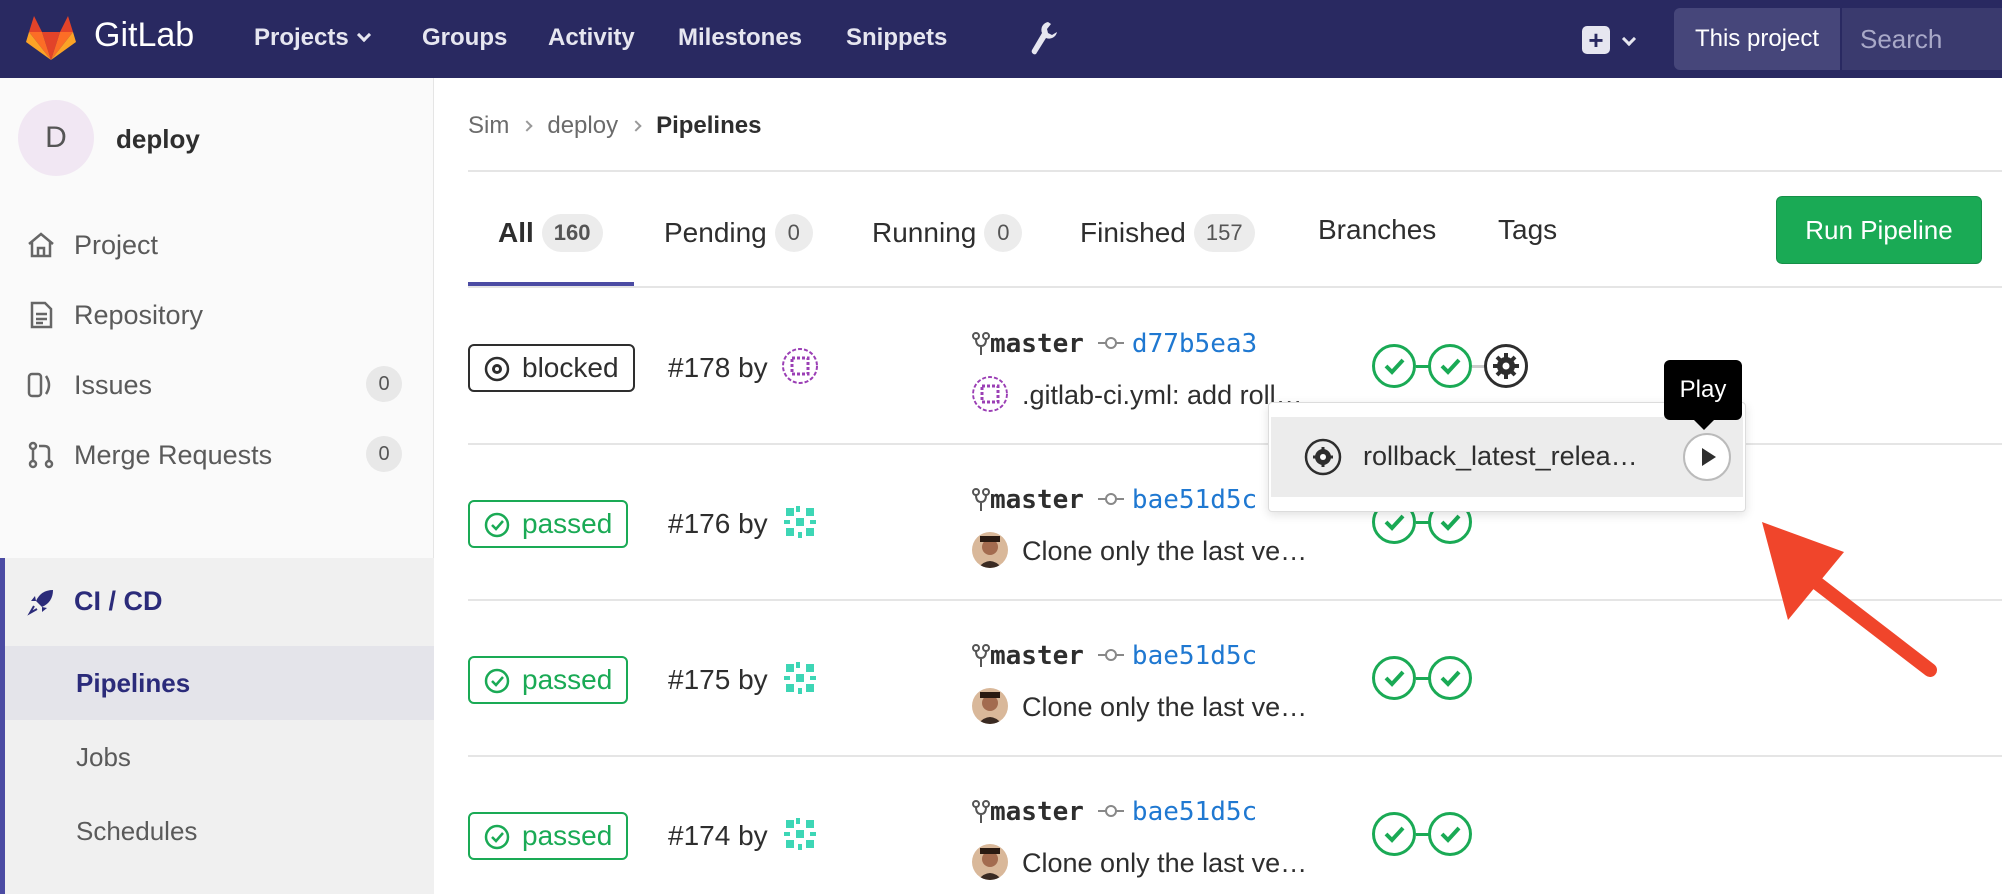 Image resolution: width=2002 pixels, height=894 pixels. I want to click on commit-ref: master d77b5ea3, so click(1114, 343).